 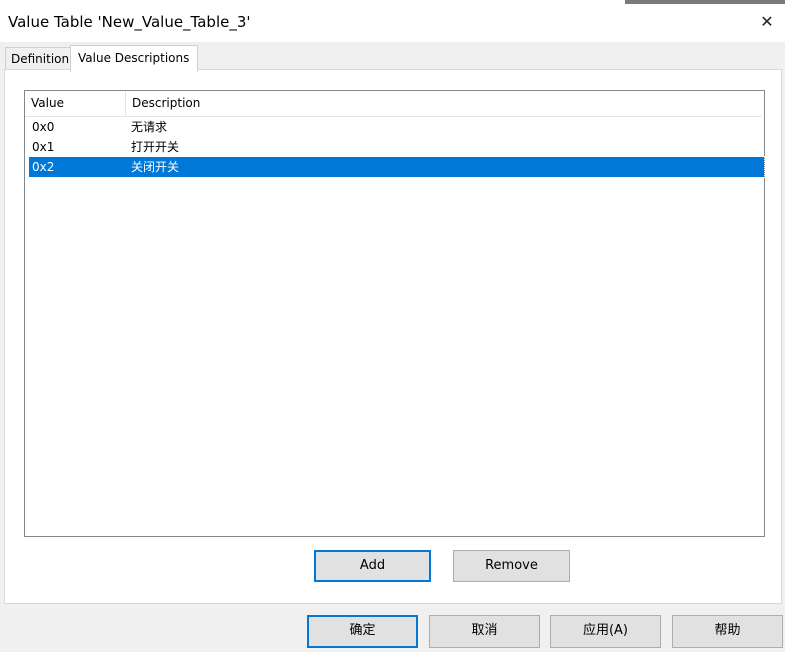 What do you see at coordinates (396, 167) in the screenshot?
I see `table-row-selected: 0x2 关闭开关` at bounding box center [396, 167].